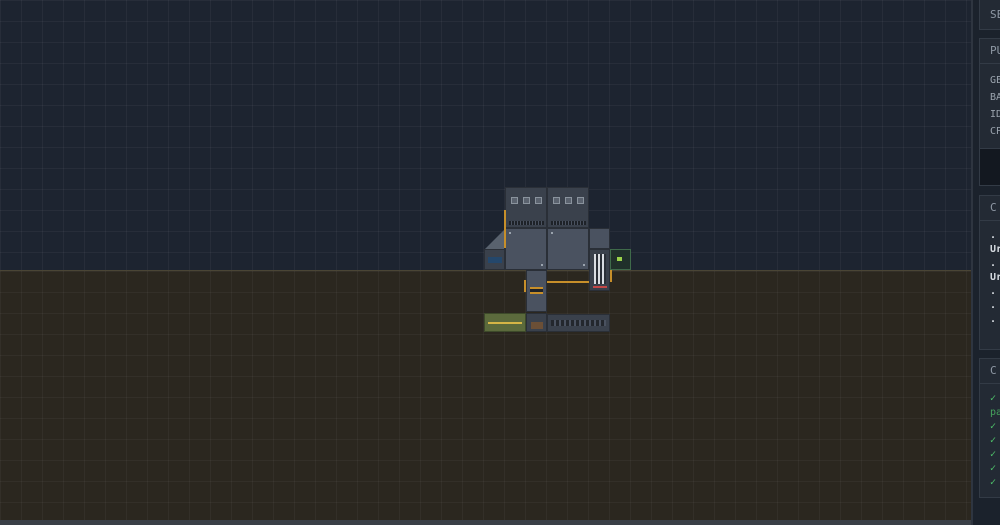 This screenshot has height=525, width=1000. I want to click on card-settings: SE, so click(989, 15).